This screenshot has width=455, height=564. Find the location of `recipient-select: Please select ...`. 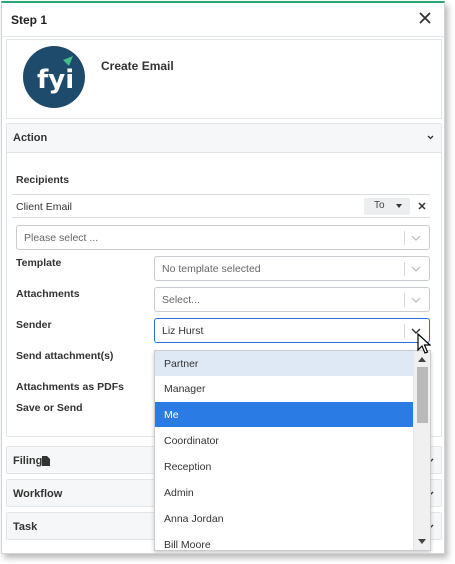

recipient-select: Please select ... is located at coordinates (223, 237).